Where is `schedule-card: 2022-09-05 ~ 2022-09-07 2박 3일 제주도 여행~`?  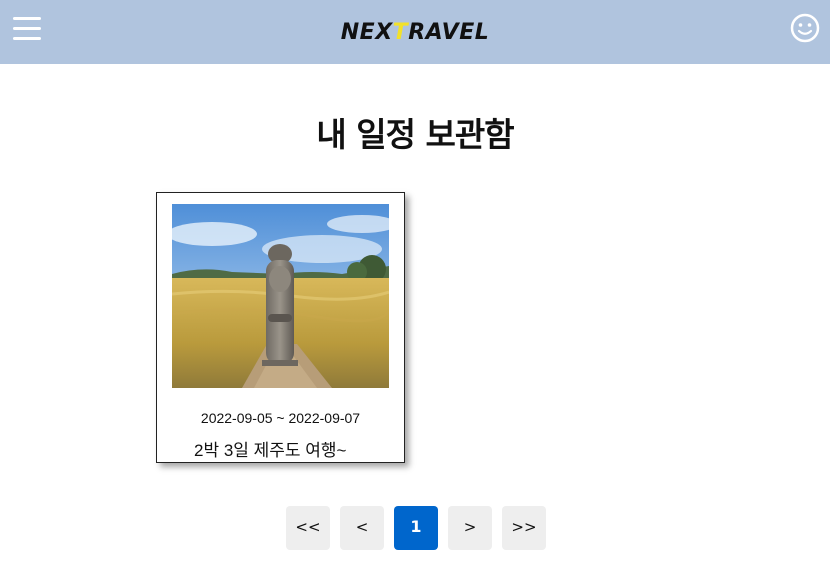 schedule-card: 2022-09-05 ~ 2022-09-07 2박 3일 제주도 여행~ is located at coordinates (280, 327).